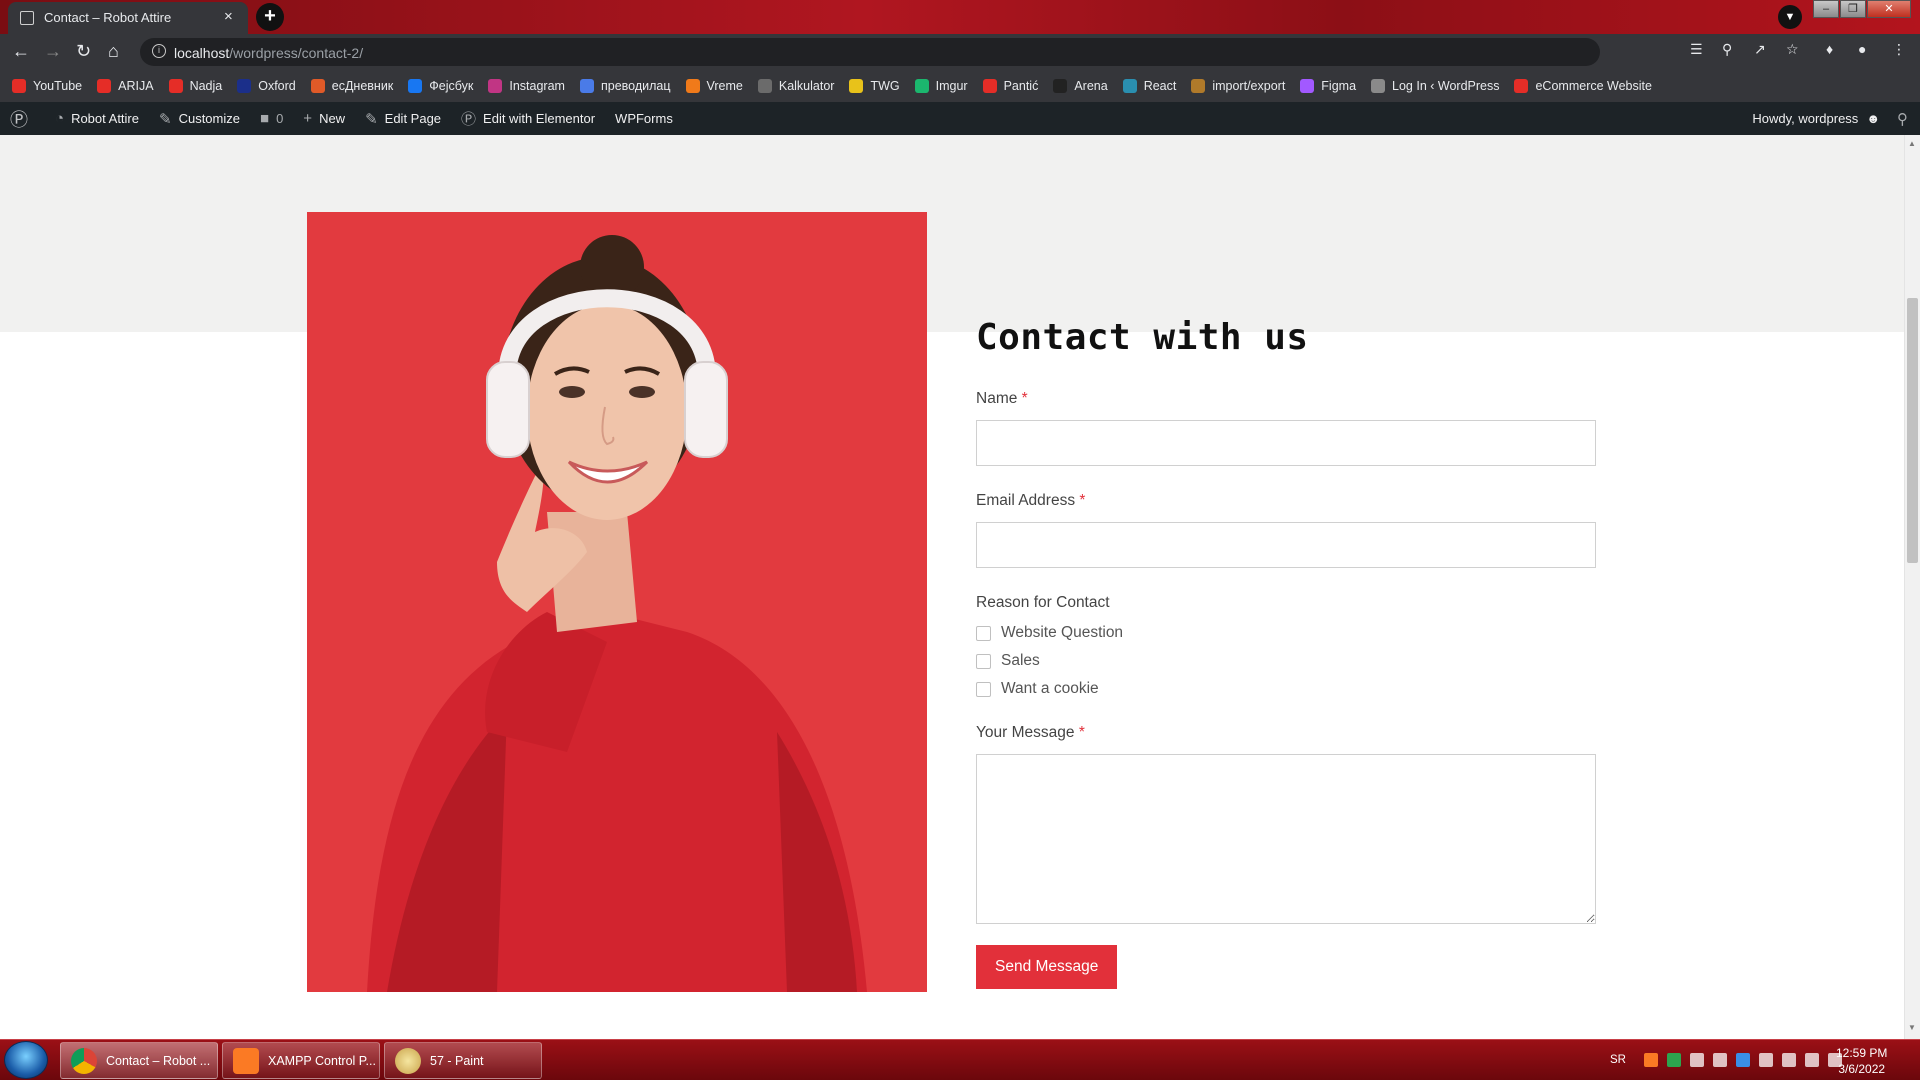  What do you see at coordinates (1853, 9) in the screenshot?
I see `restore-icon: ❐` at bounding box center [1853, 9].